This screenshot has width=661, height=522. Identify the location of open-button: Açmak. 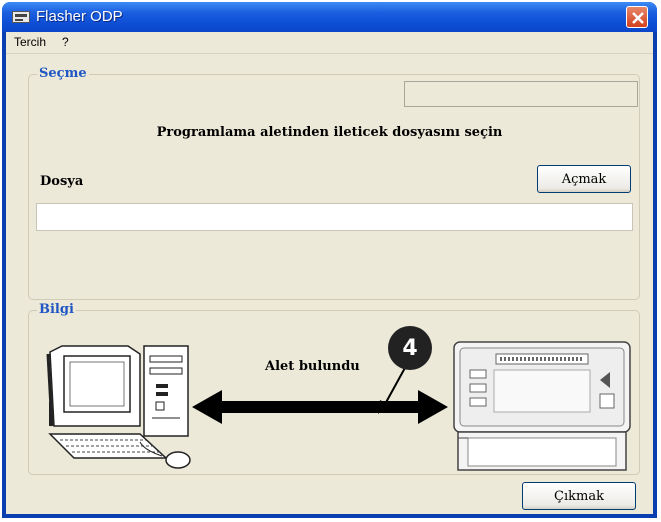
(584, 179).